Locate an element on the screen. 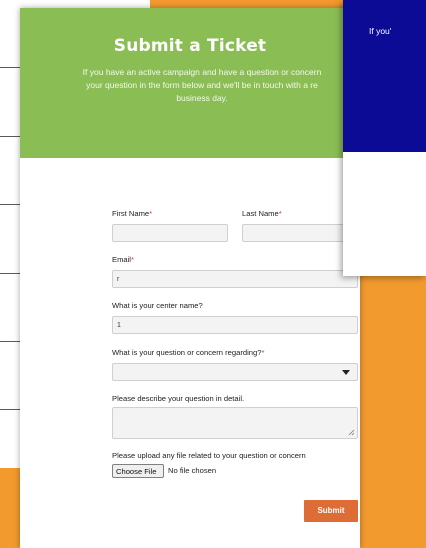 This screenshot has width=426, height=548. background-strip is located at coordinates (140, 4).